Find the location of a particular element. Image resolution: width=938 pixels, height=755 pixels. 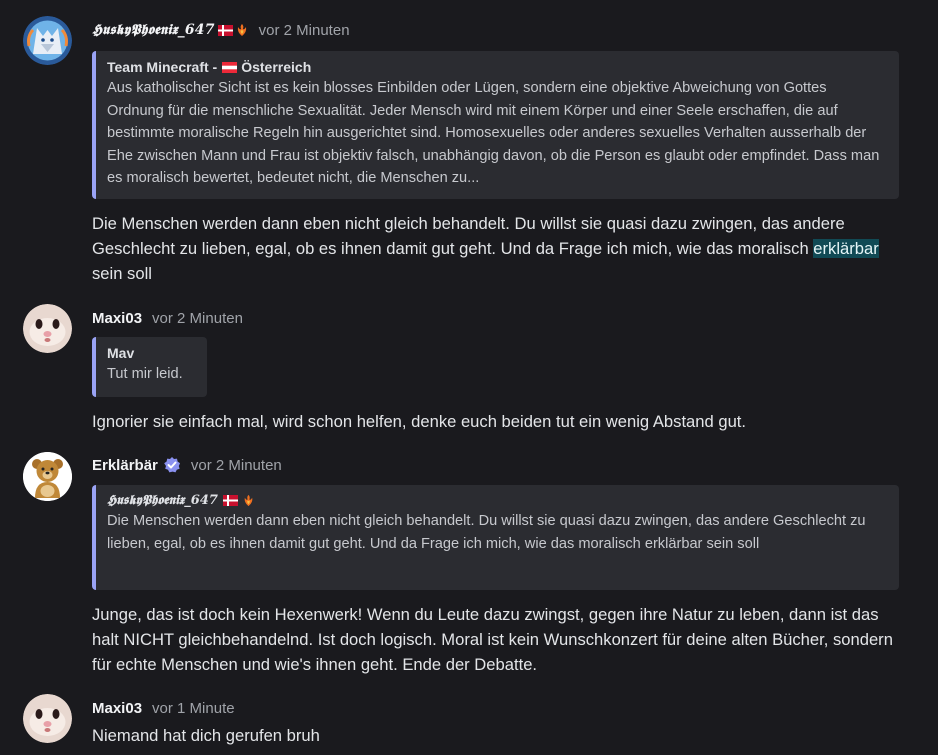

reply-author-name: Mav is located at coordinates (121, 353).